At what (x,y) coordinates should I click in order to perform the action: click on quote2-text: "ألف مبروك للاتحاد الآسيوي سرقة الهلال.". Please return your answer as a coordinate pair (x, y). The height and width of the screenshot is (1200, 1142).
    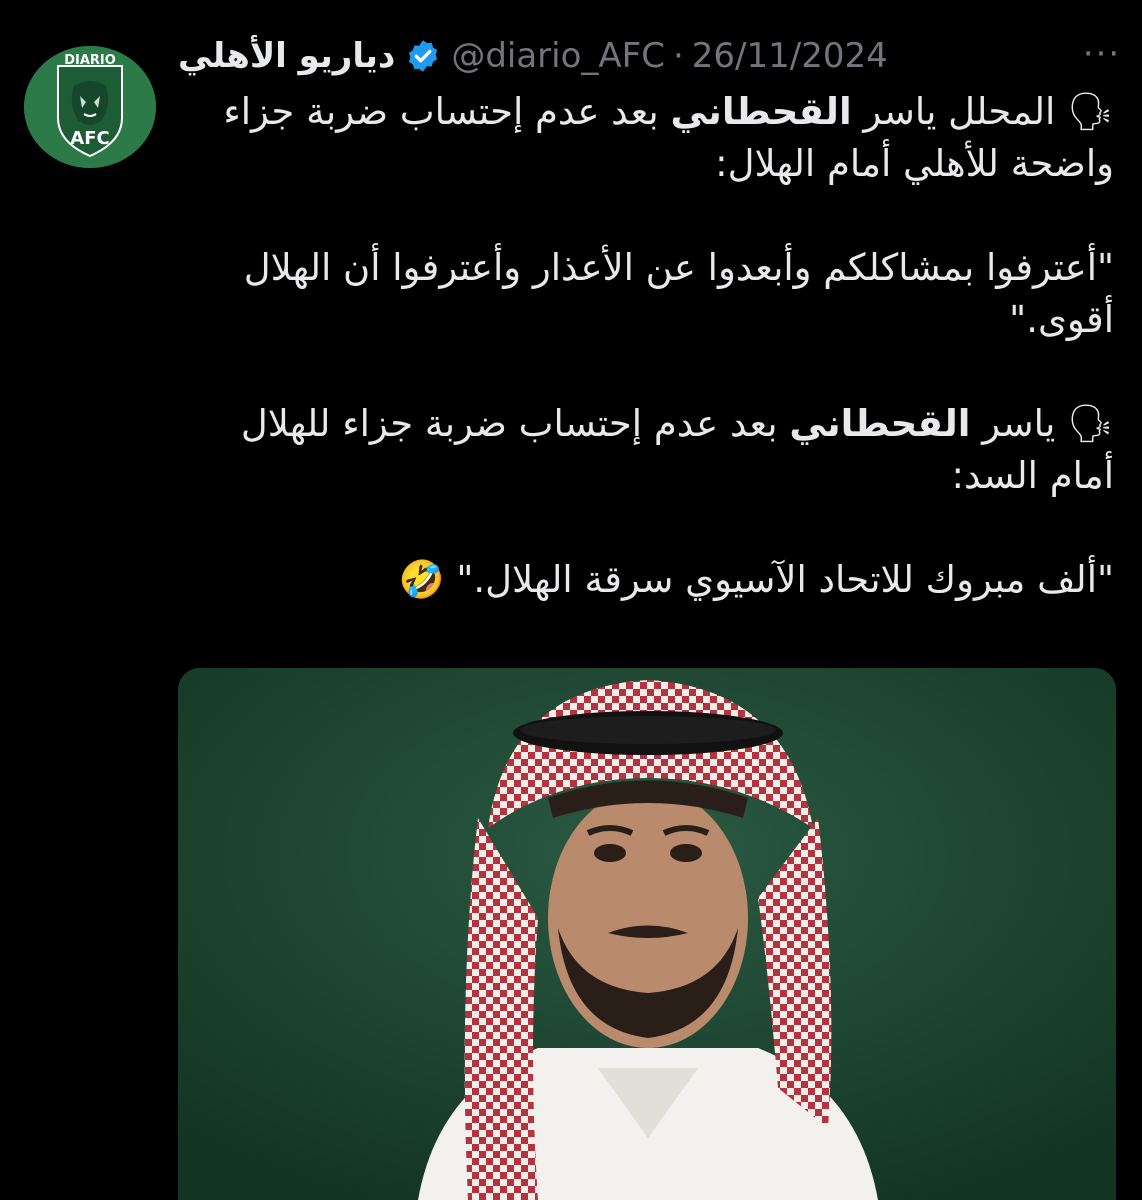
    Looking at the image, I should click on (785, 579).